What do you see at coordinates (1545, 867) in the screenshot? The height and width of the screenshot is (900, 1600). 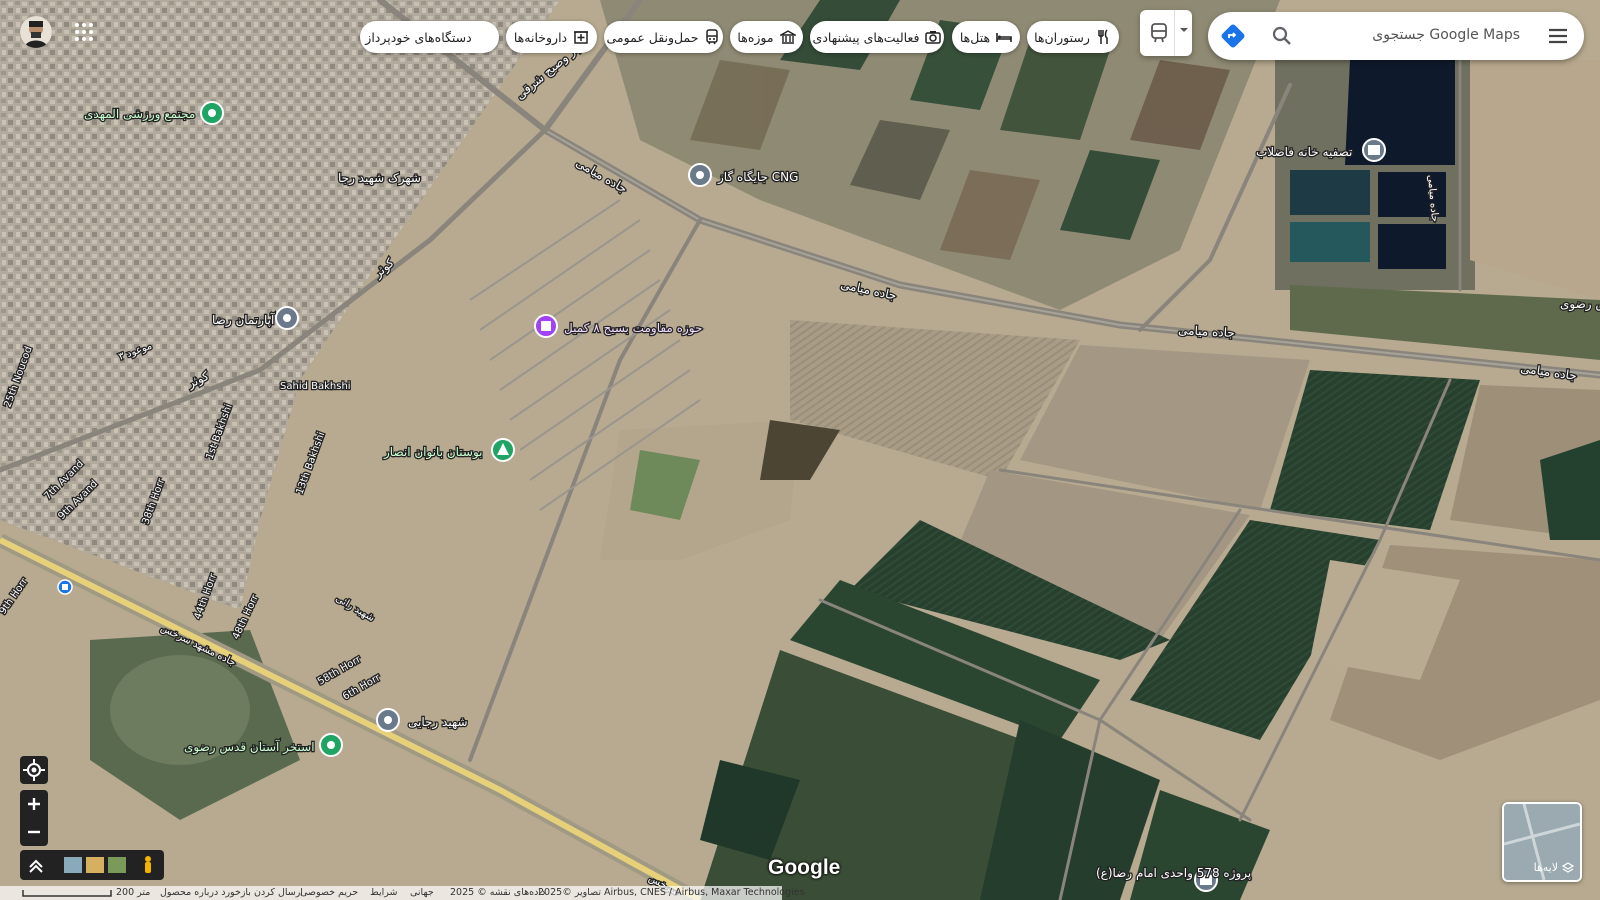 I see `layers-label: لایه‌ها` at bounding box center [1545, 867].